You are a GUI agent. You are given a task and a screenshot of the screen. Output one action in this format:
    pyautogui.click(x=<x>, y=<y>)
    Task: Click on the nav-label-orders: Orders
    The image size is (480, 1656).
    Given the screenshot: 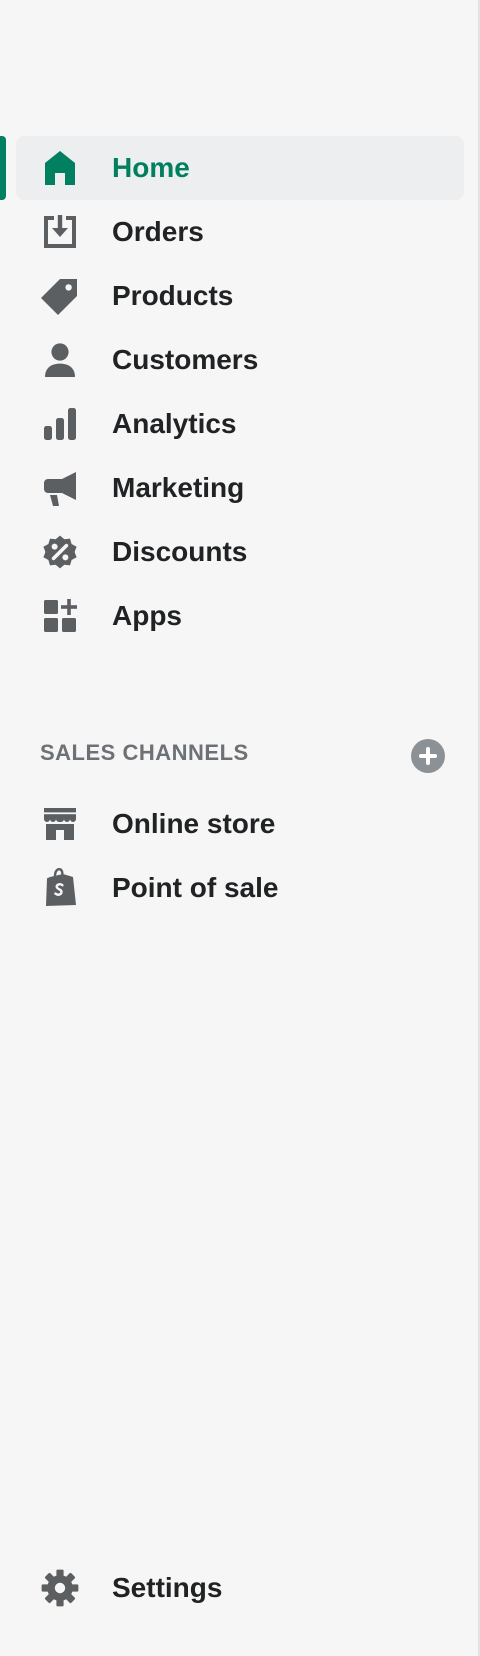 What is the action you would take?
    pyautogui.click(x=158, y=231)
    